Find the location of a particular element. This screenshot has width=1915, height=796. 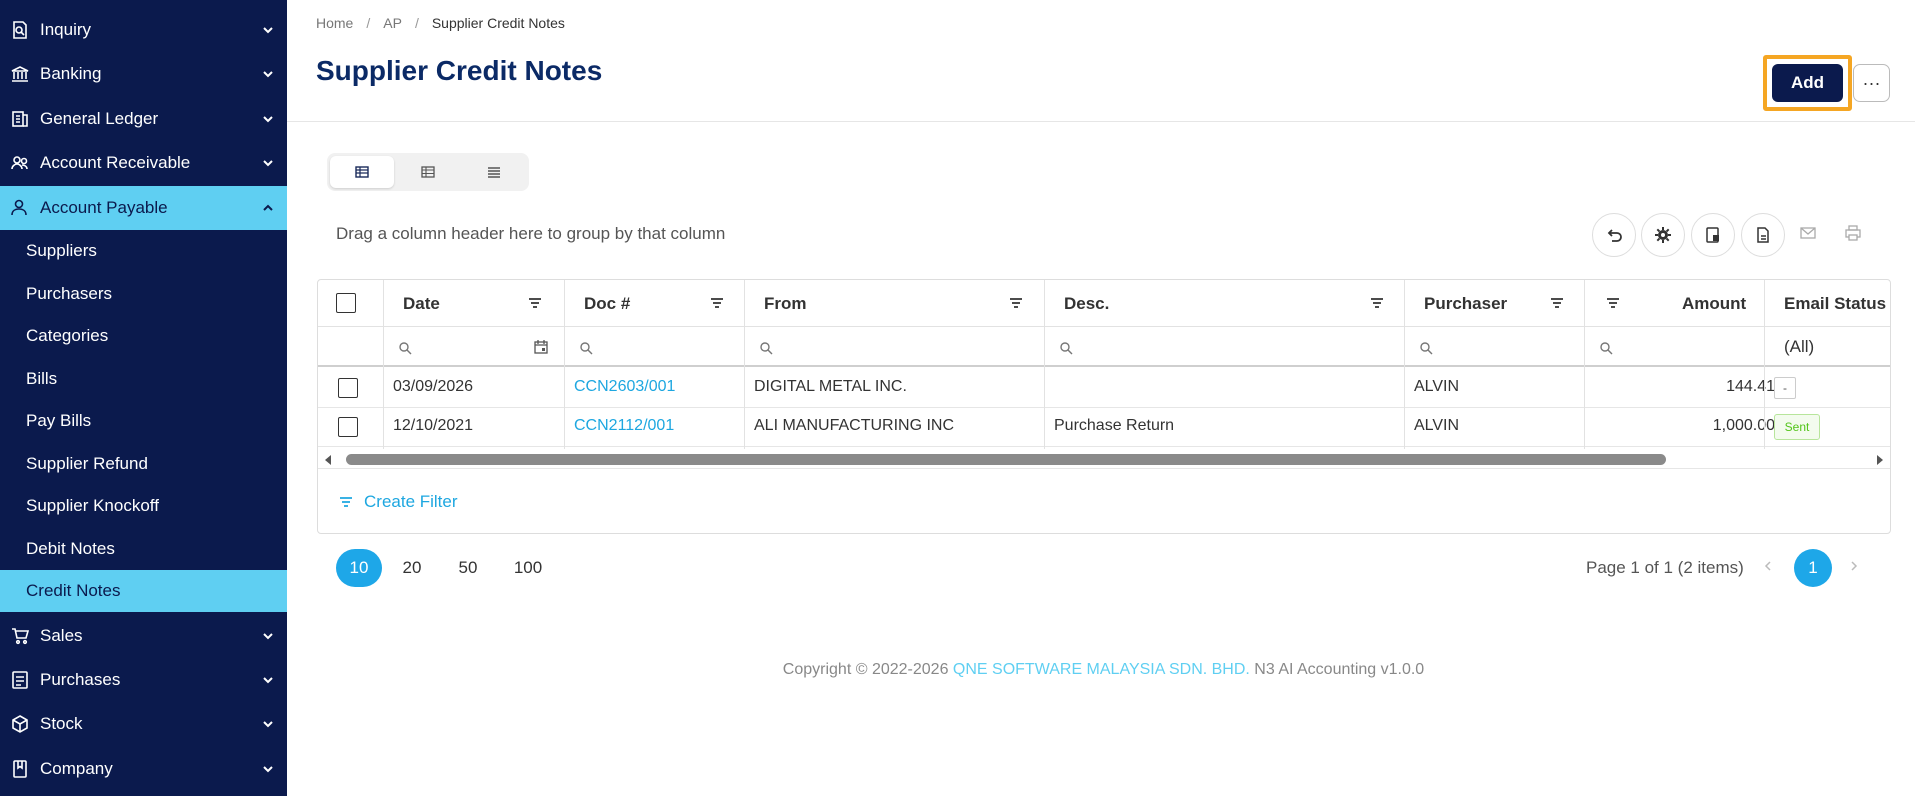

column-header-amount: Amount is located at coordinates (1714, 304).